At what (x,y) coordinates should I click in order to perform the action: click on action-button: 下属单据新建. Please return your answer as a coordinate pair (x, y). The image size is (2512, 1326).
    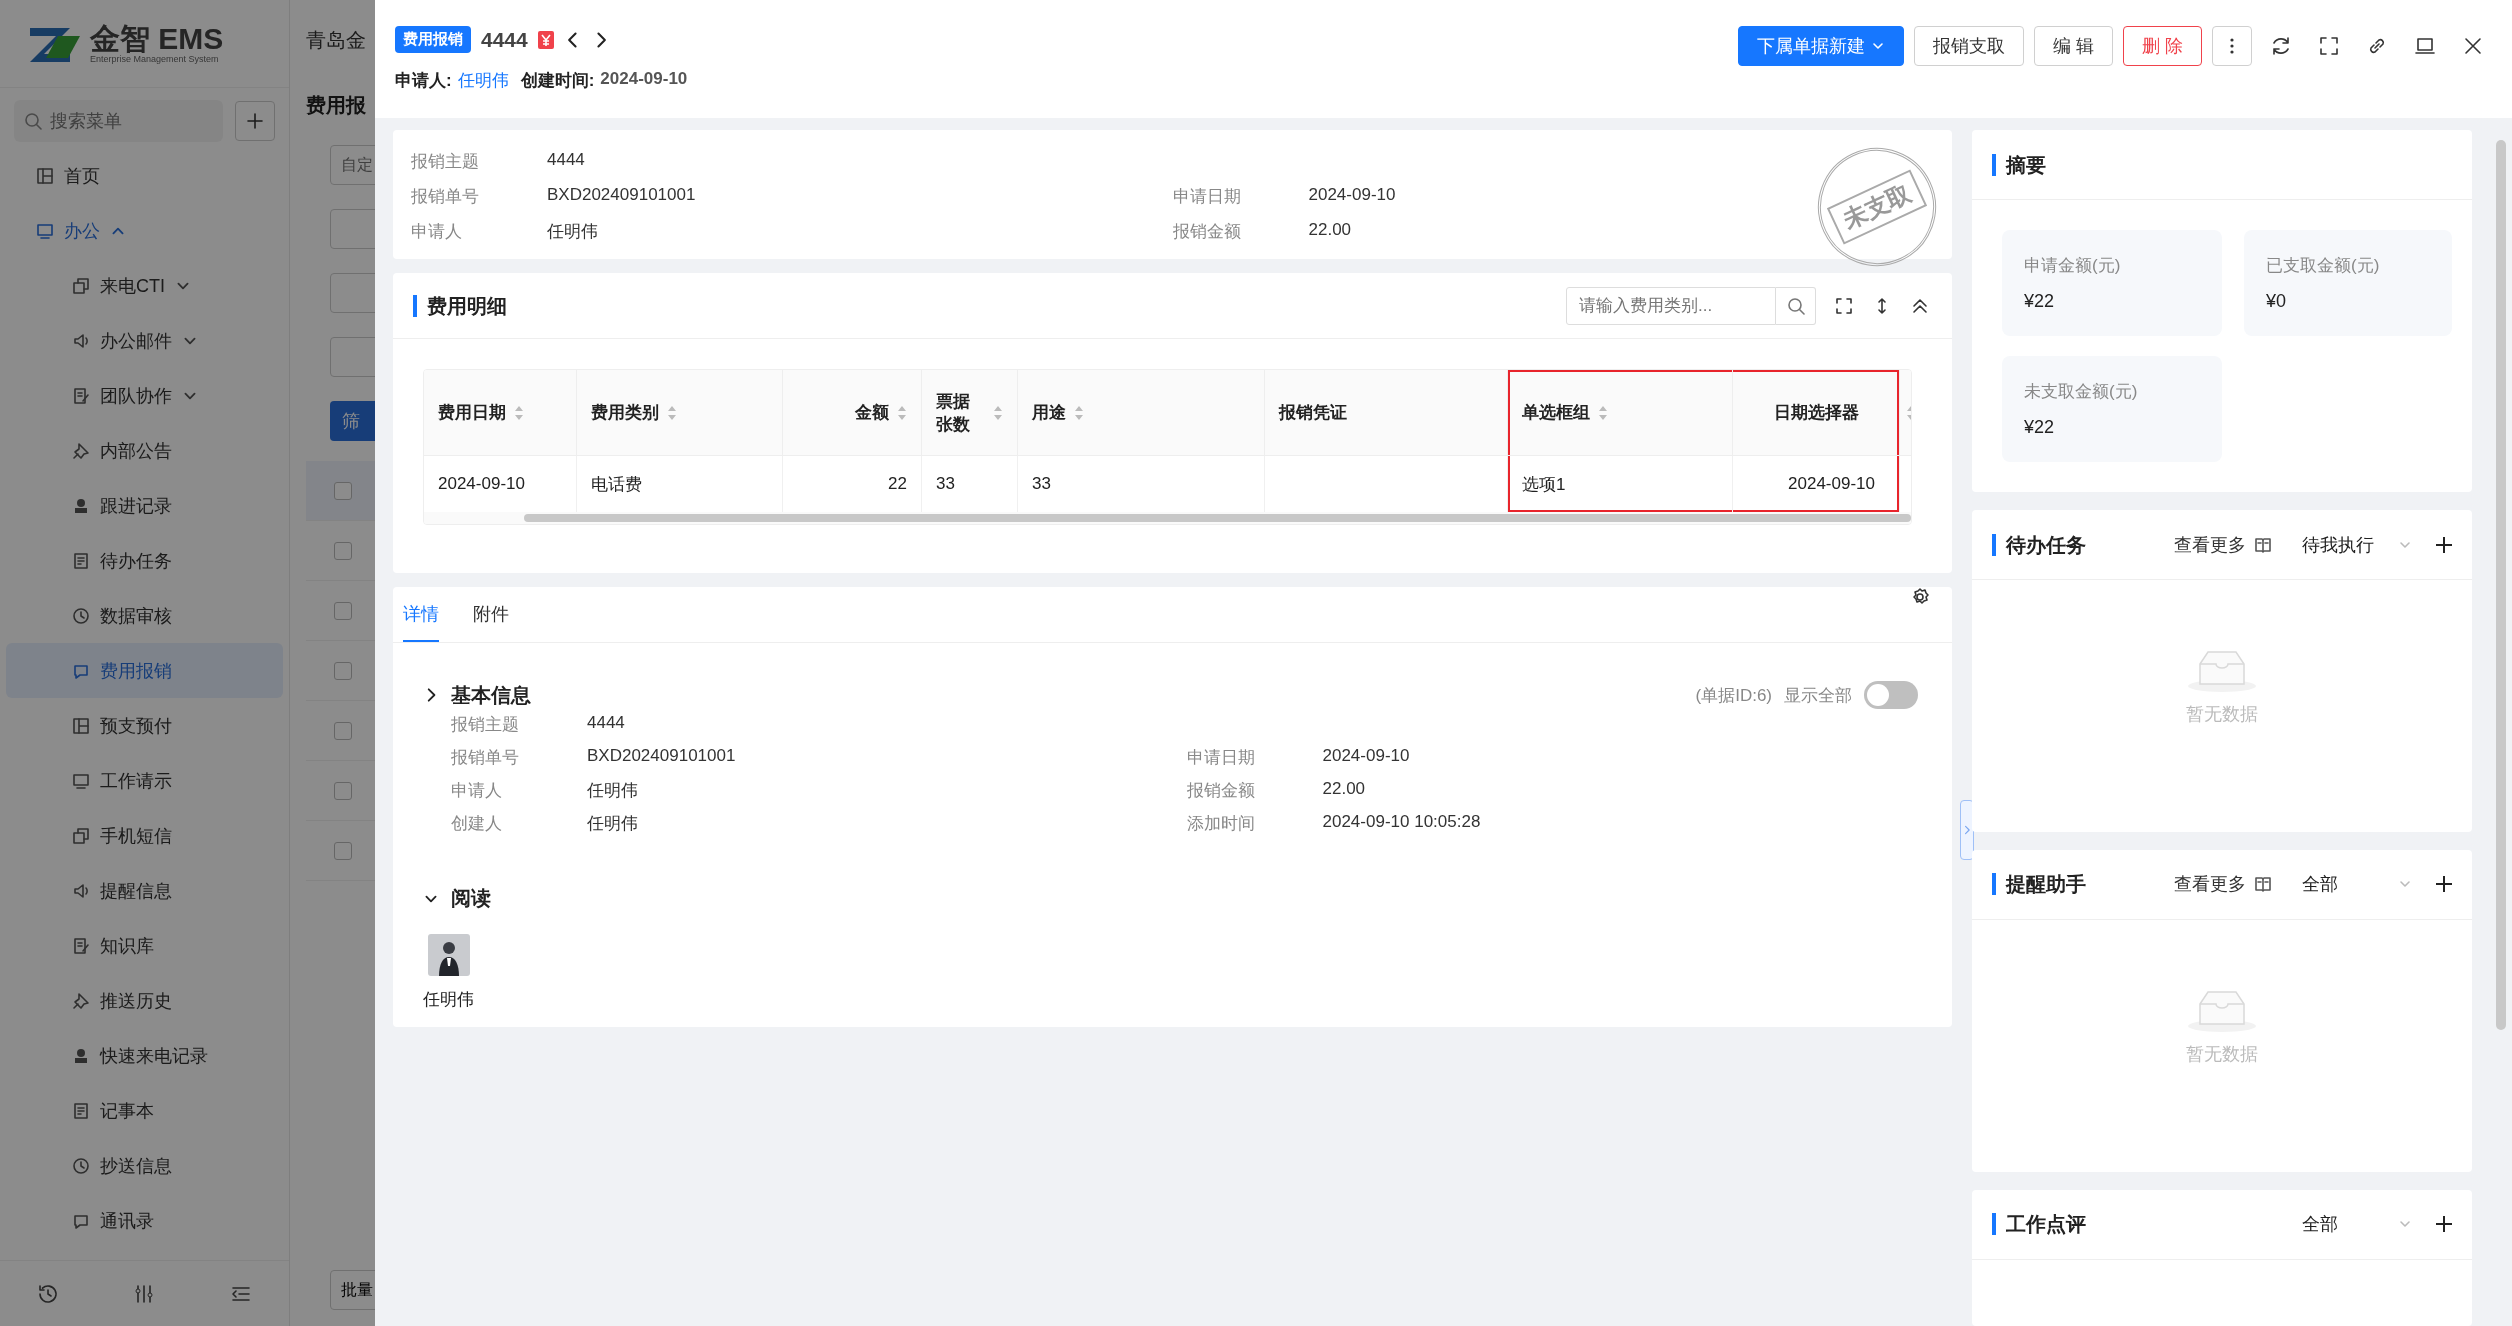
    Looking at the image, I should click on (1820, 46).